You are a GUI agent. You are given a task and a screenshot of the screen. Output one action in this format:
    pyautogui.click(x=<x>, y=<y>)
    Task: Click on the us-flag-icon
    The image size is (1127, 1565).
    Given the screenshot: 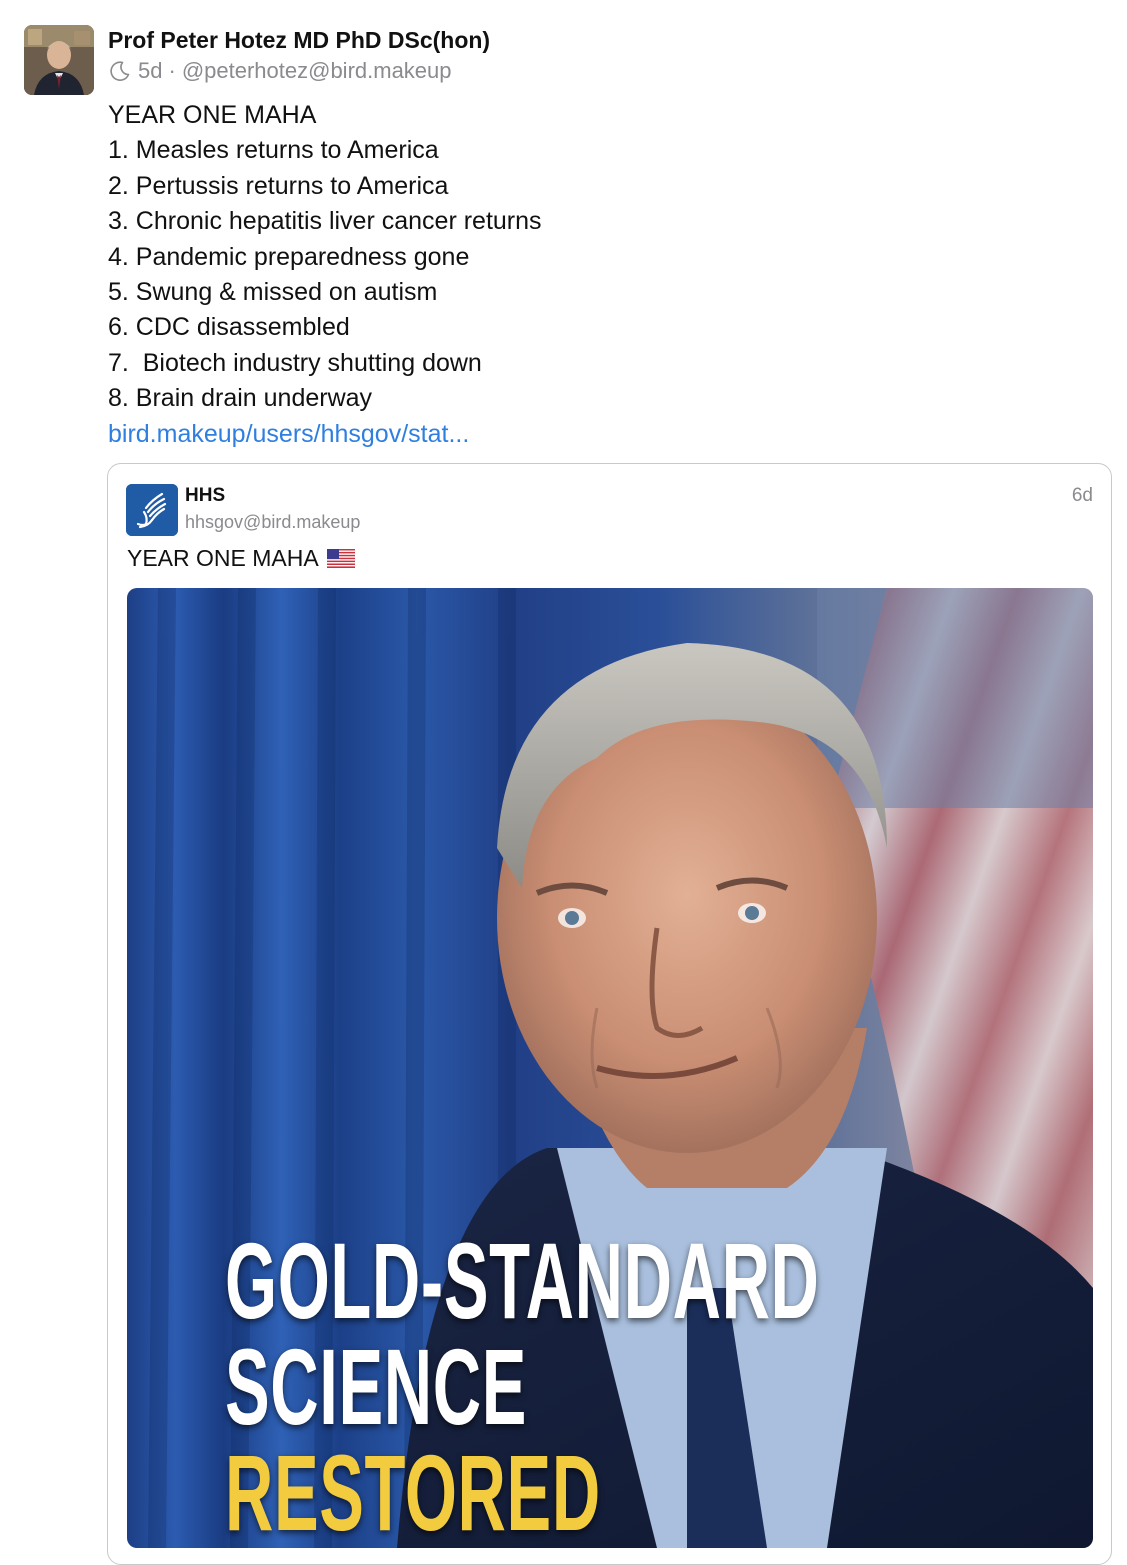 What is the action you would take?
    pyautogui.click(x=340, y=558)
    